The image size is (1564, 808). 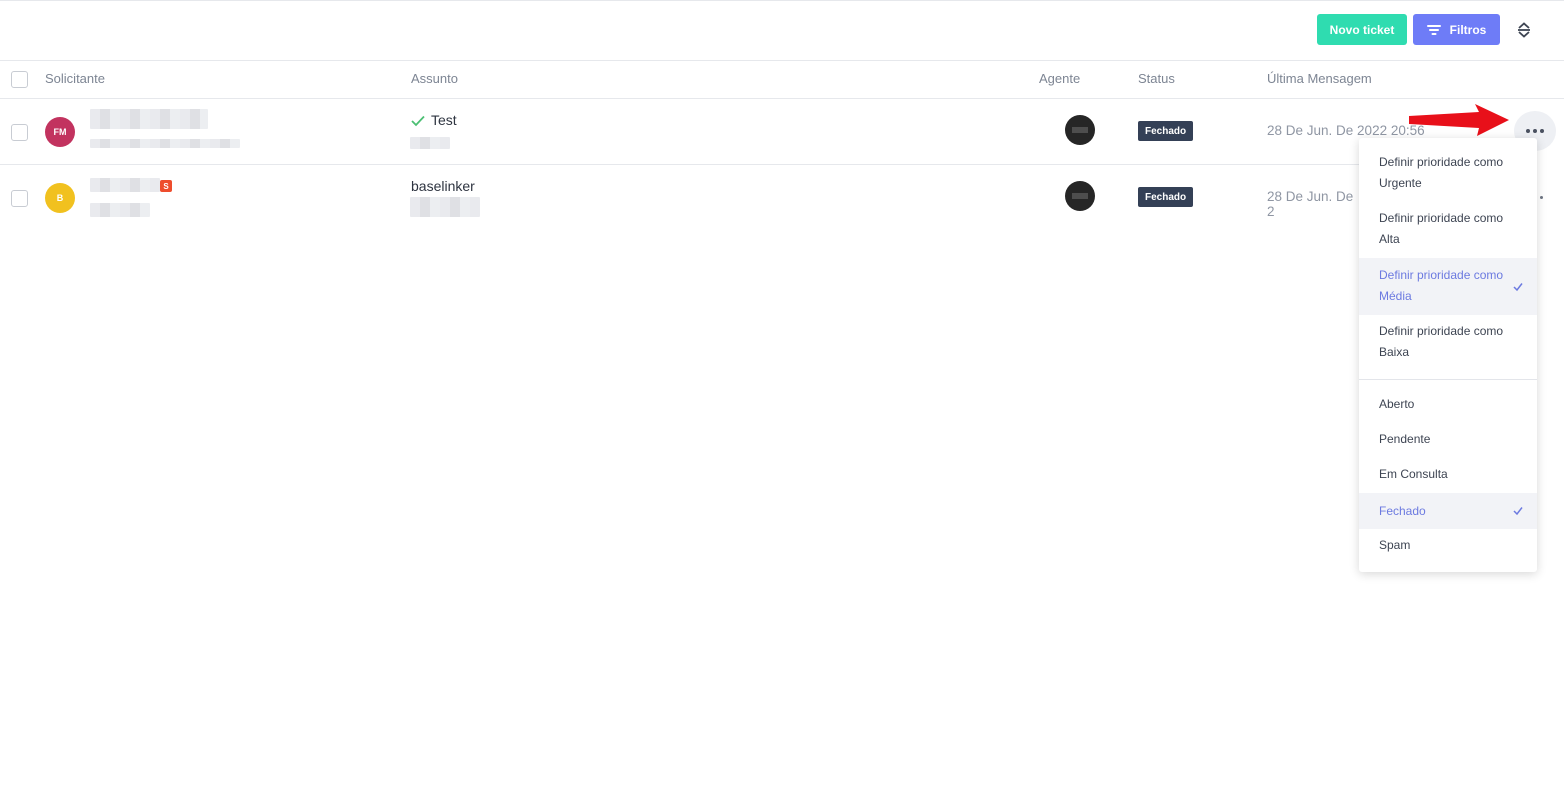 I want to click on menu-item-label: Em Consulta, so click(x=1413, y=474).